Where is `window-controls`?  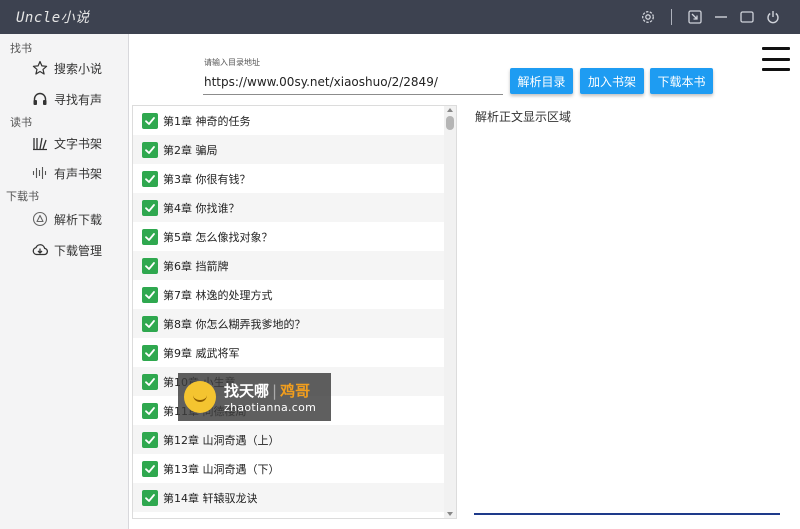
window-controls is located at coordinates (710, 17).